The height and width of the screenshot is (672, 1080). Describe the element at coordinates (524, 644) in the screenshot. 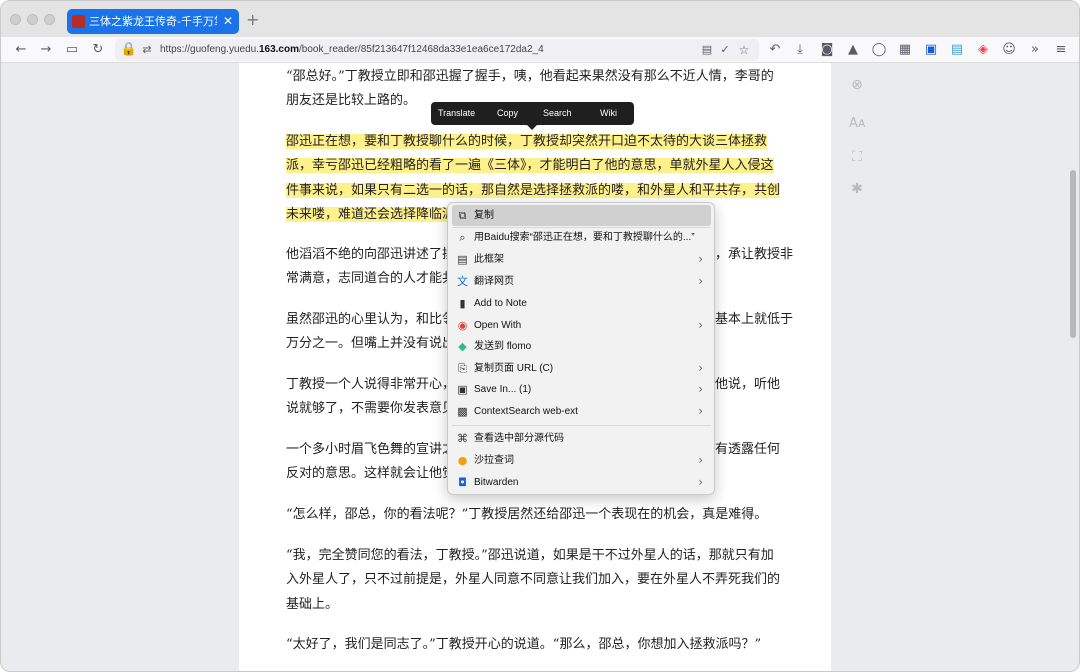

I see `paragraph: “太好了，我们是同志了。”丁教授开心的说道。“那么，邵总，你想加入拯救派吗？”` at that location.